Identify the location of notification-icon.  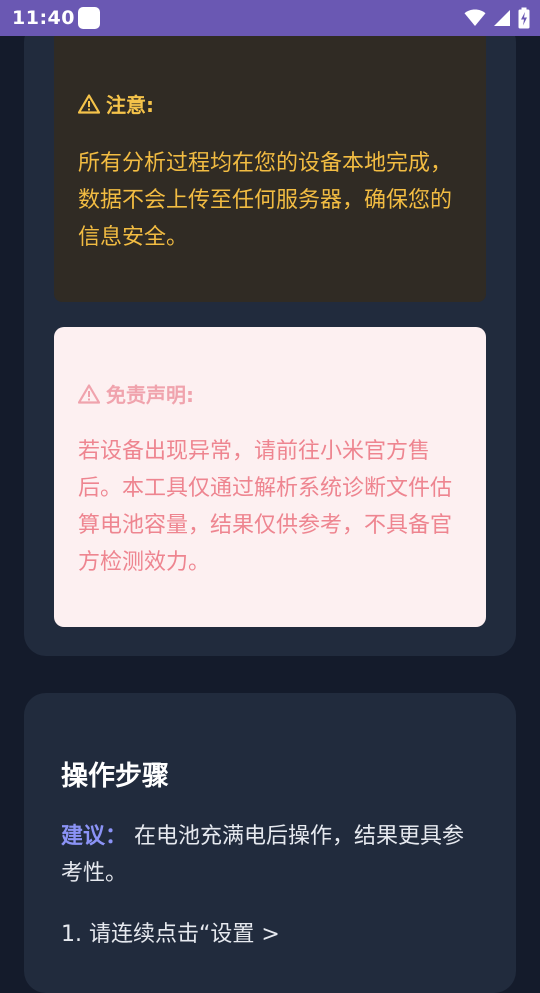
(89, 18).